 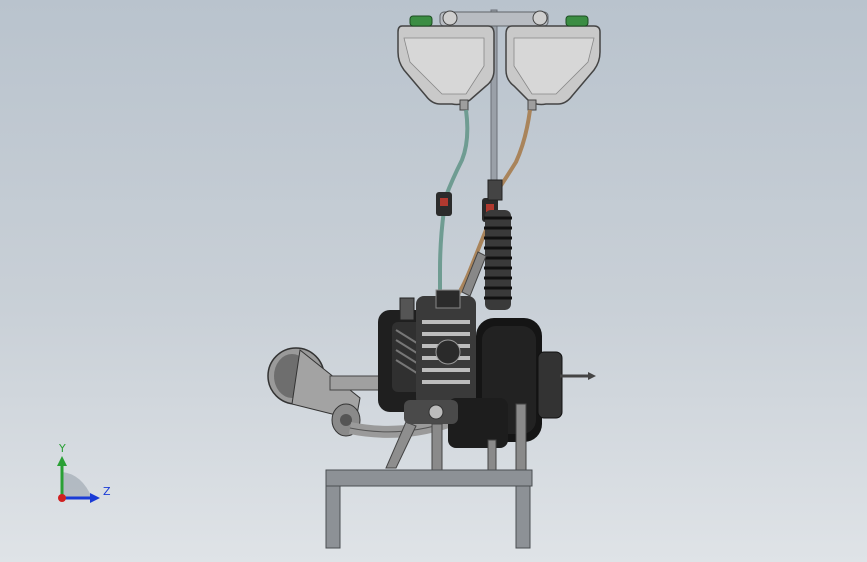 What do you see at coordinates (437, 447) in the screenshot?
I see `mount-post-left` at bounding box center [437, 447].